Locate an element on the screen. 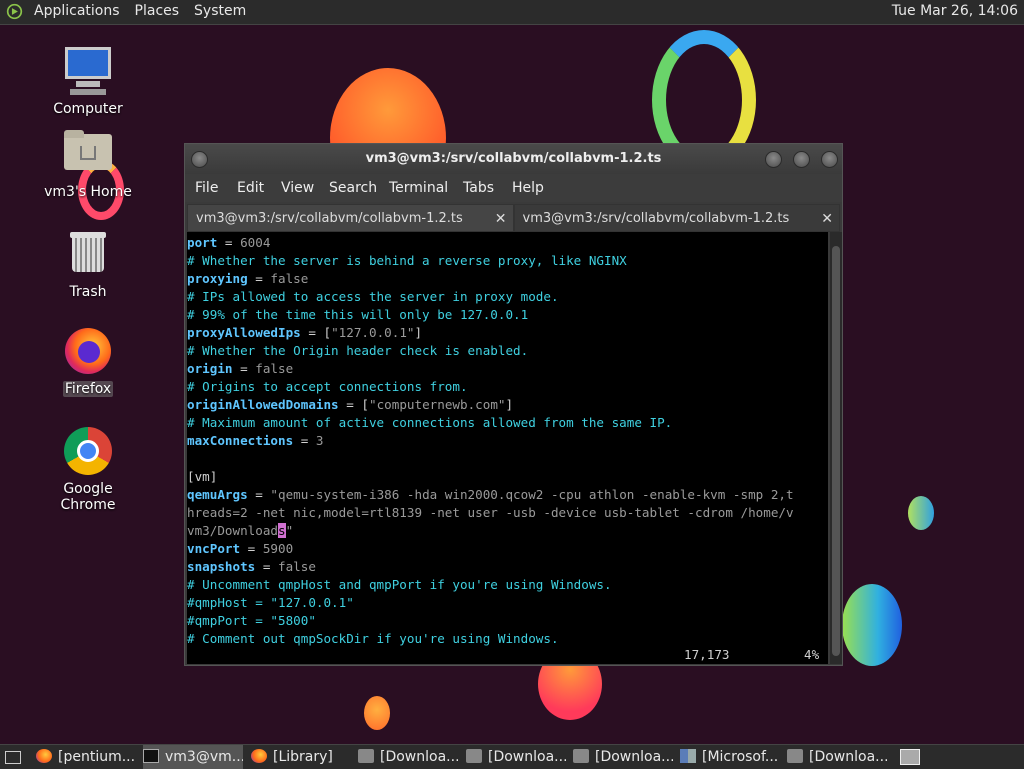  desktop-icon-computer: Computer is located at coordinates (88, 81).